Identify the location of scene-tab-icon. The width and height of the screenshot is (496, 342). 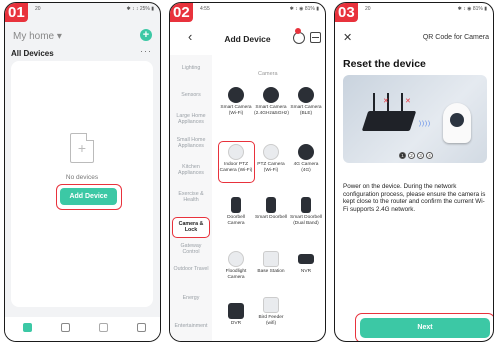
(65, 327).